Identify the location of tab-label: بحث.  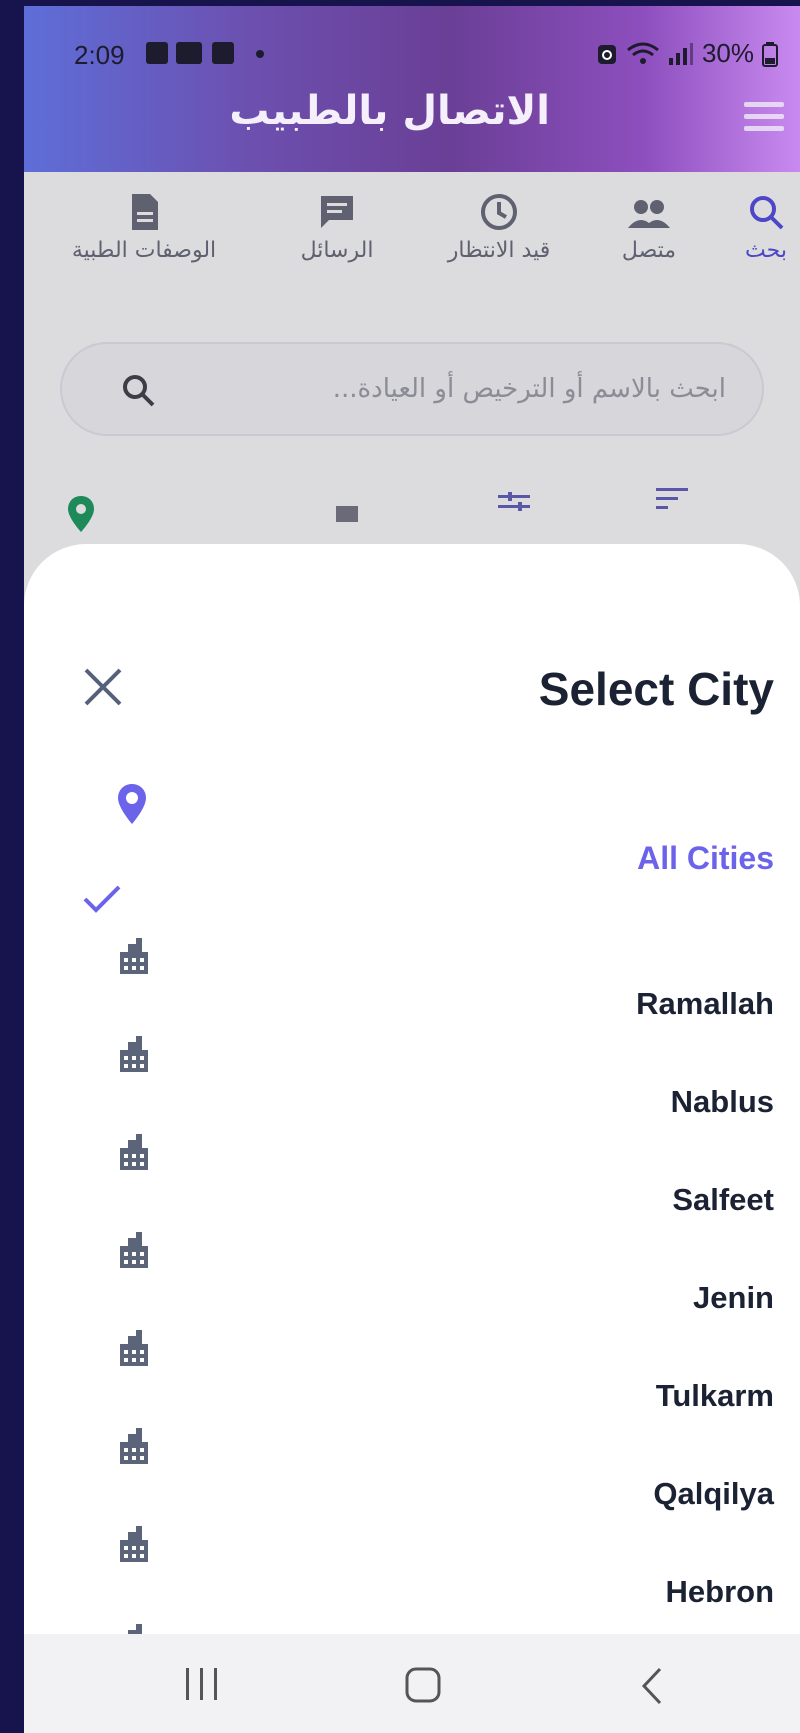
(766, 250).